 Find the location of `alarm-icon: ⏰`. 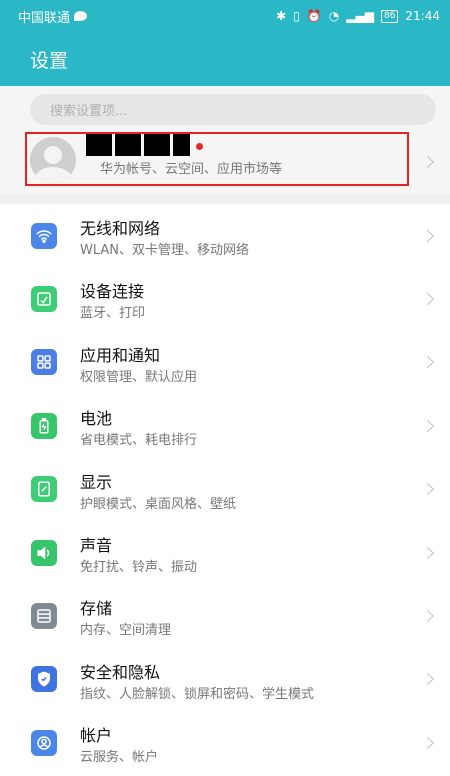

alarm-icon: ⏰ is located at coordinates (314, 16).